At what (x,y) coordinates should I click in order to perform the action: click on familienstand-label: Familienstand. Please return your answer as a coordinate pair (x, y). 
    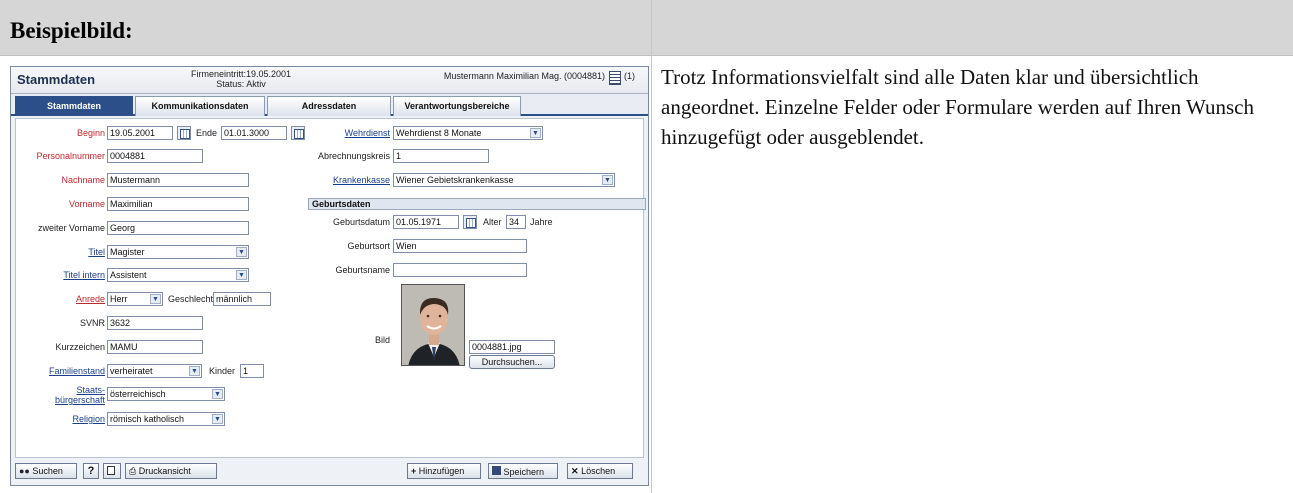
    Looking at the image, I should click on (61, 371).